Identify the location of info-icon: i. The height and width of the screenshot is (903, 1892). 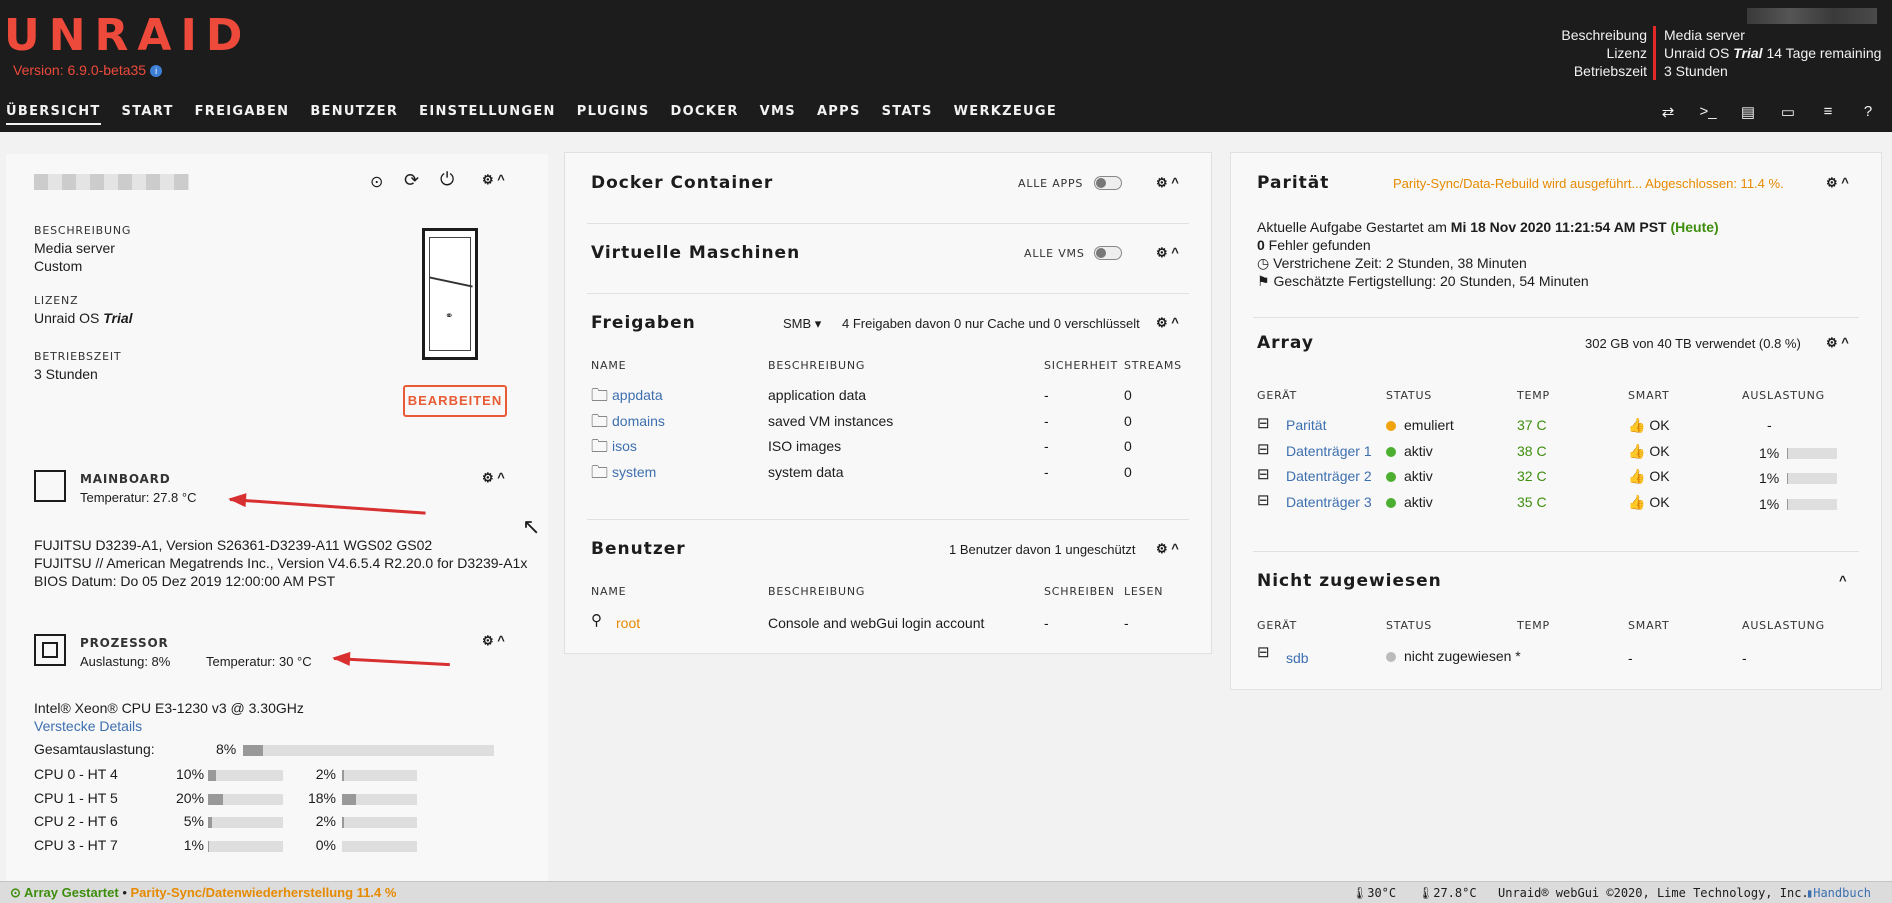
(156, 71).